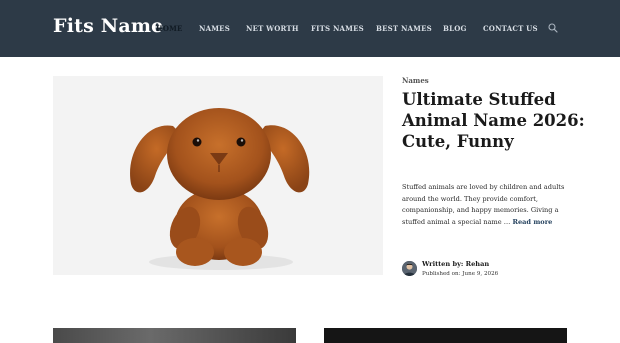 The height and width of the screenshot is (343, 620). I want to click on nav-names: NAMES, so click(214, 28).